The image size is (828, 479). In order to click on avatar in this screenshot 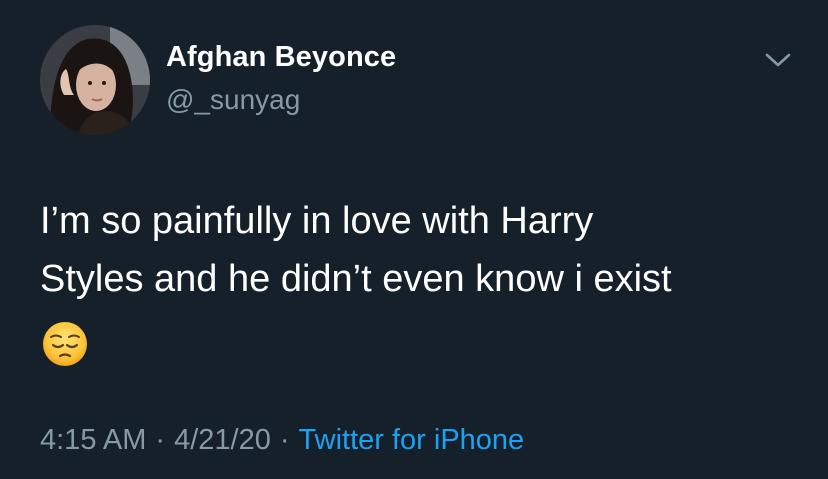, I will do `click(95, 80)`.